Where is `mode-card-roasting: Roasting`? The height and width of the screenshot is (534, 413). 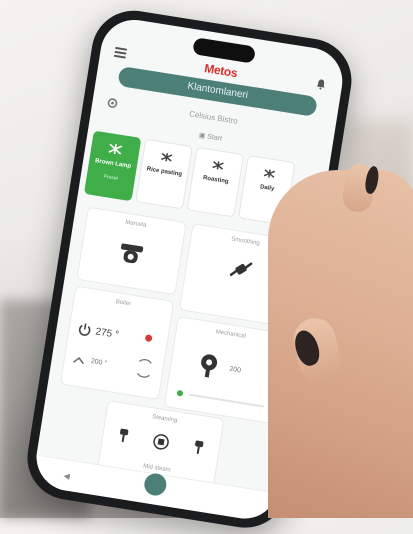 mode-card-roasting: Roasting is located at coordinates (215, 182).